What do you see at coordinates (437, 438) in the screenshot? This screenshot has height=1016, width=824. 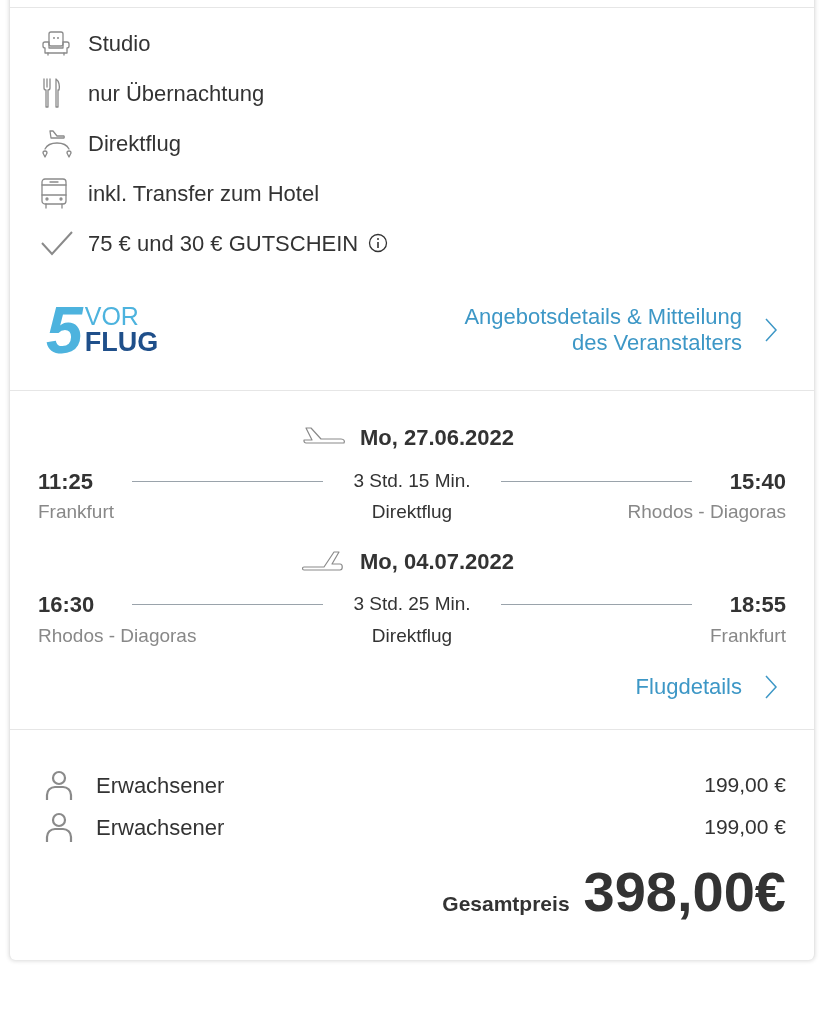 I see `flight-date: Mo, 27.06.2022` at bounding box center [437, 438].